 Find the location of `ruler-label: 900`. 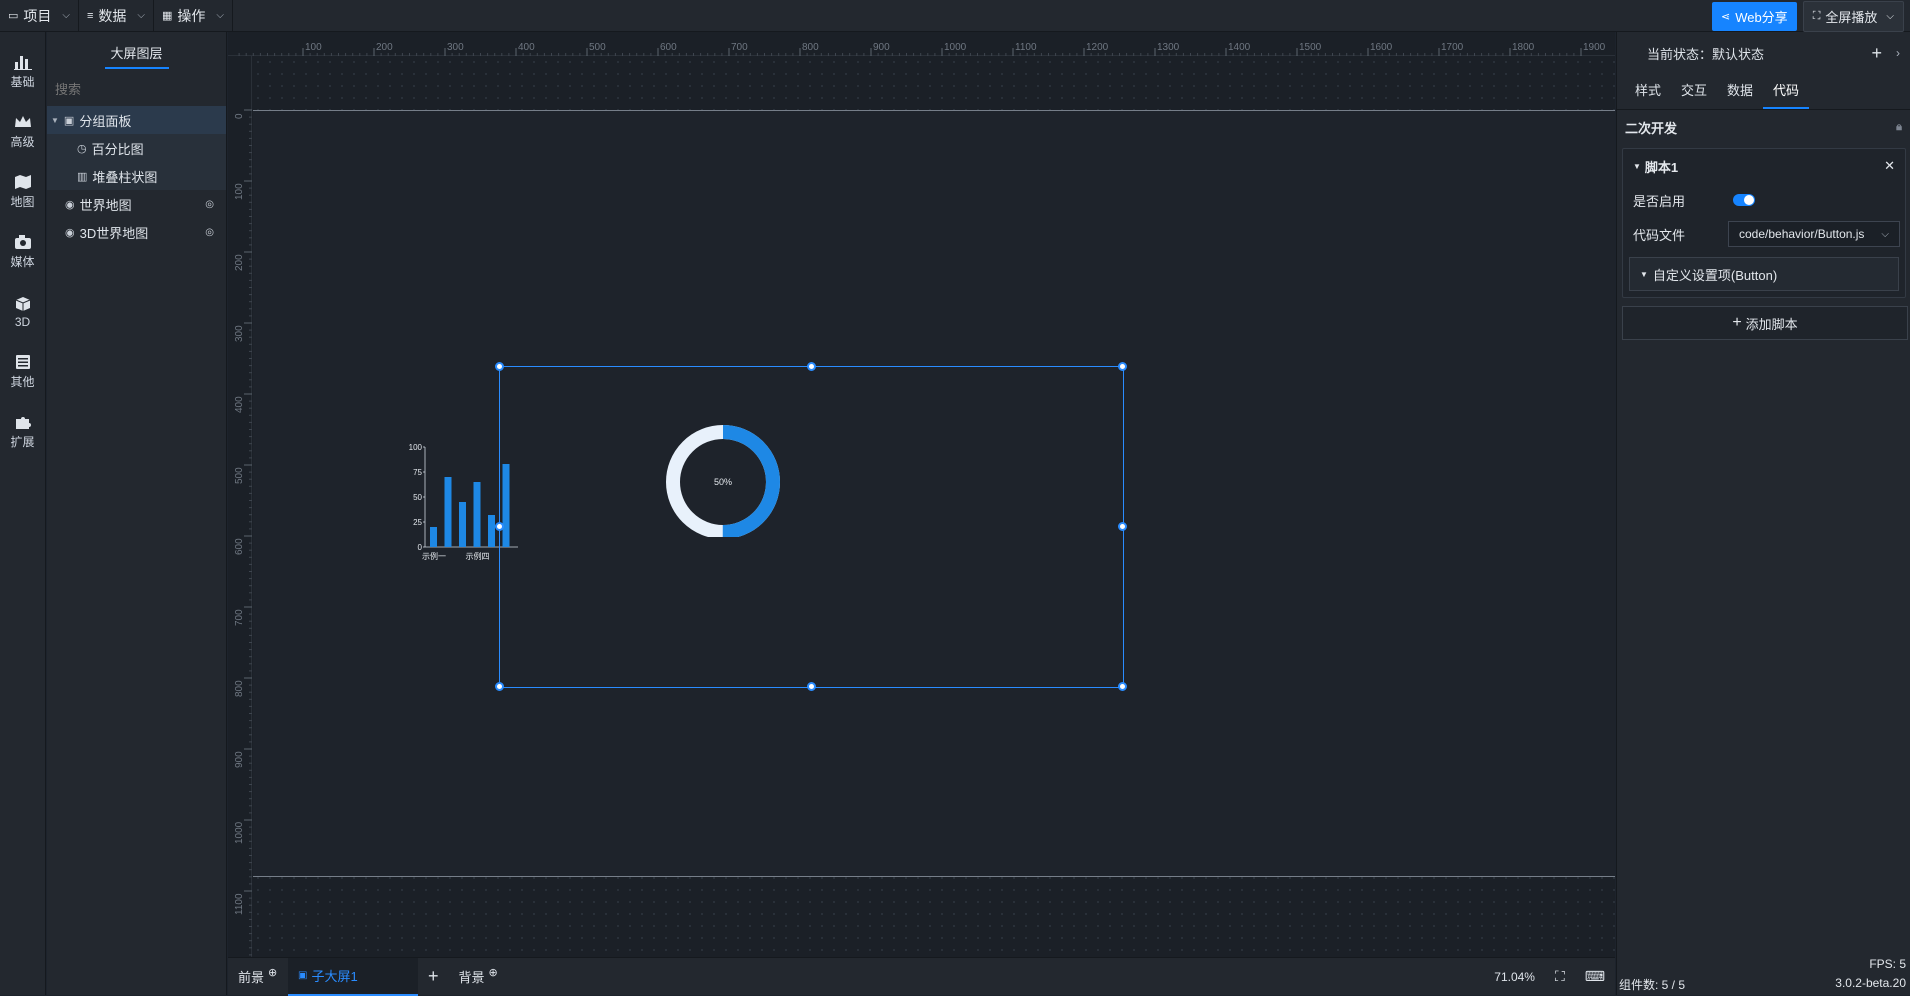

ruler-label: 900 is located at coordinates (881, 47).